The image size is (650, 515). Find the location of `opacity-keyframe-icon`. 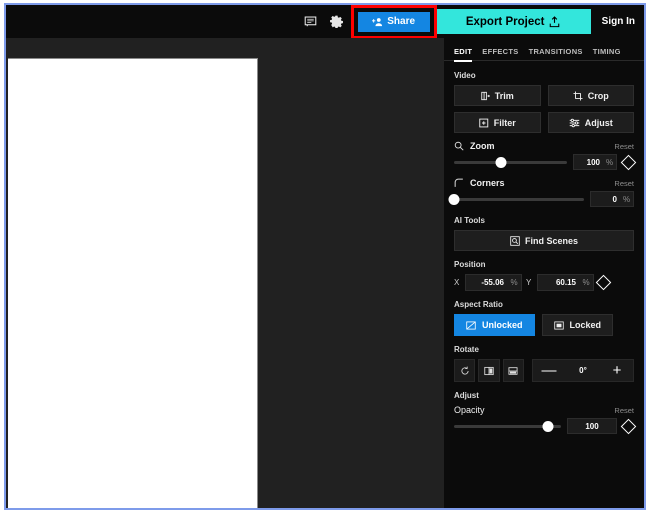

opacity-keyframe-icon is located at coordinates (628, 426).